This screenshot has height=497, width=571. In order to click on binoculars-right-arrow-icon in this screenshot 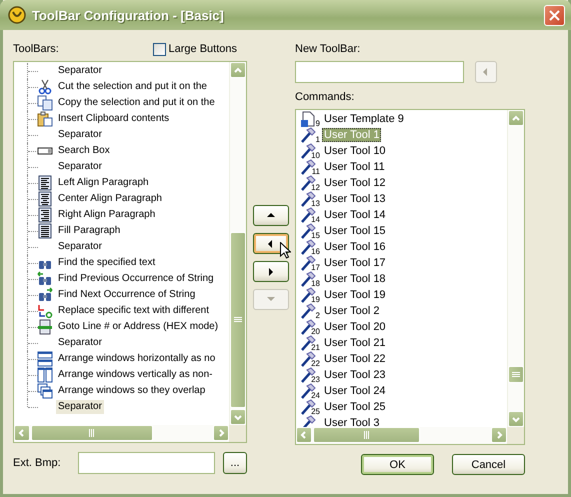, I will do `click(45, 295)`.